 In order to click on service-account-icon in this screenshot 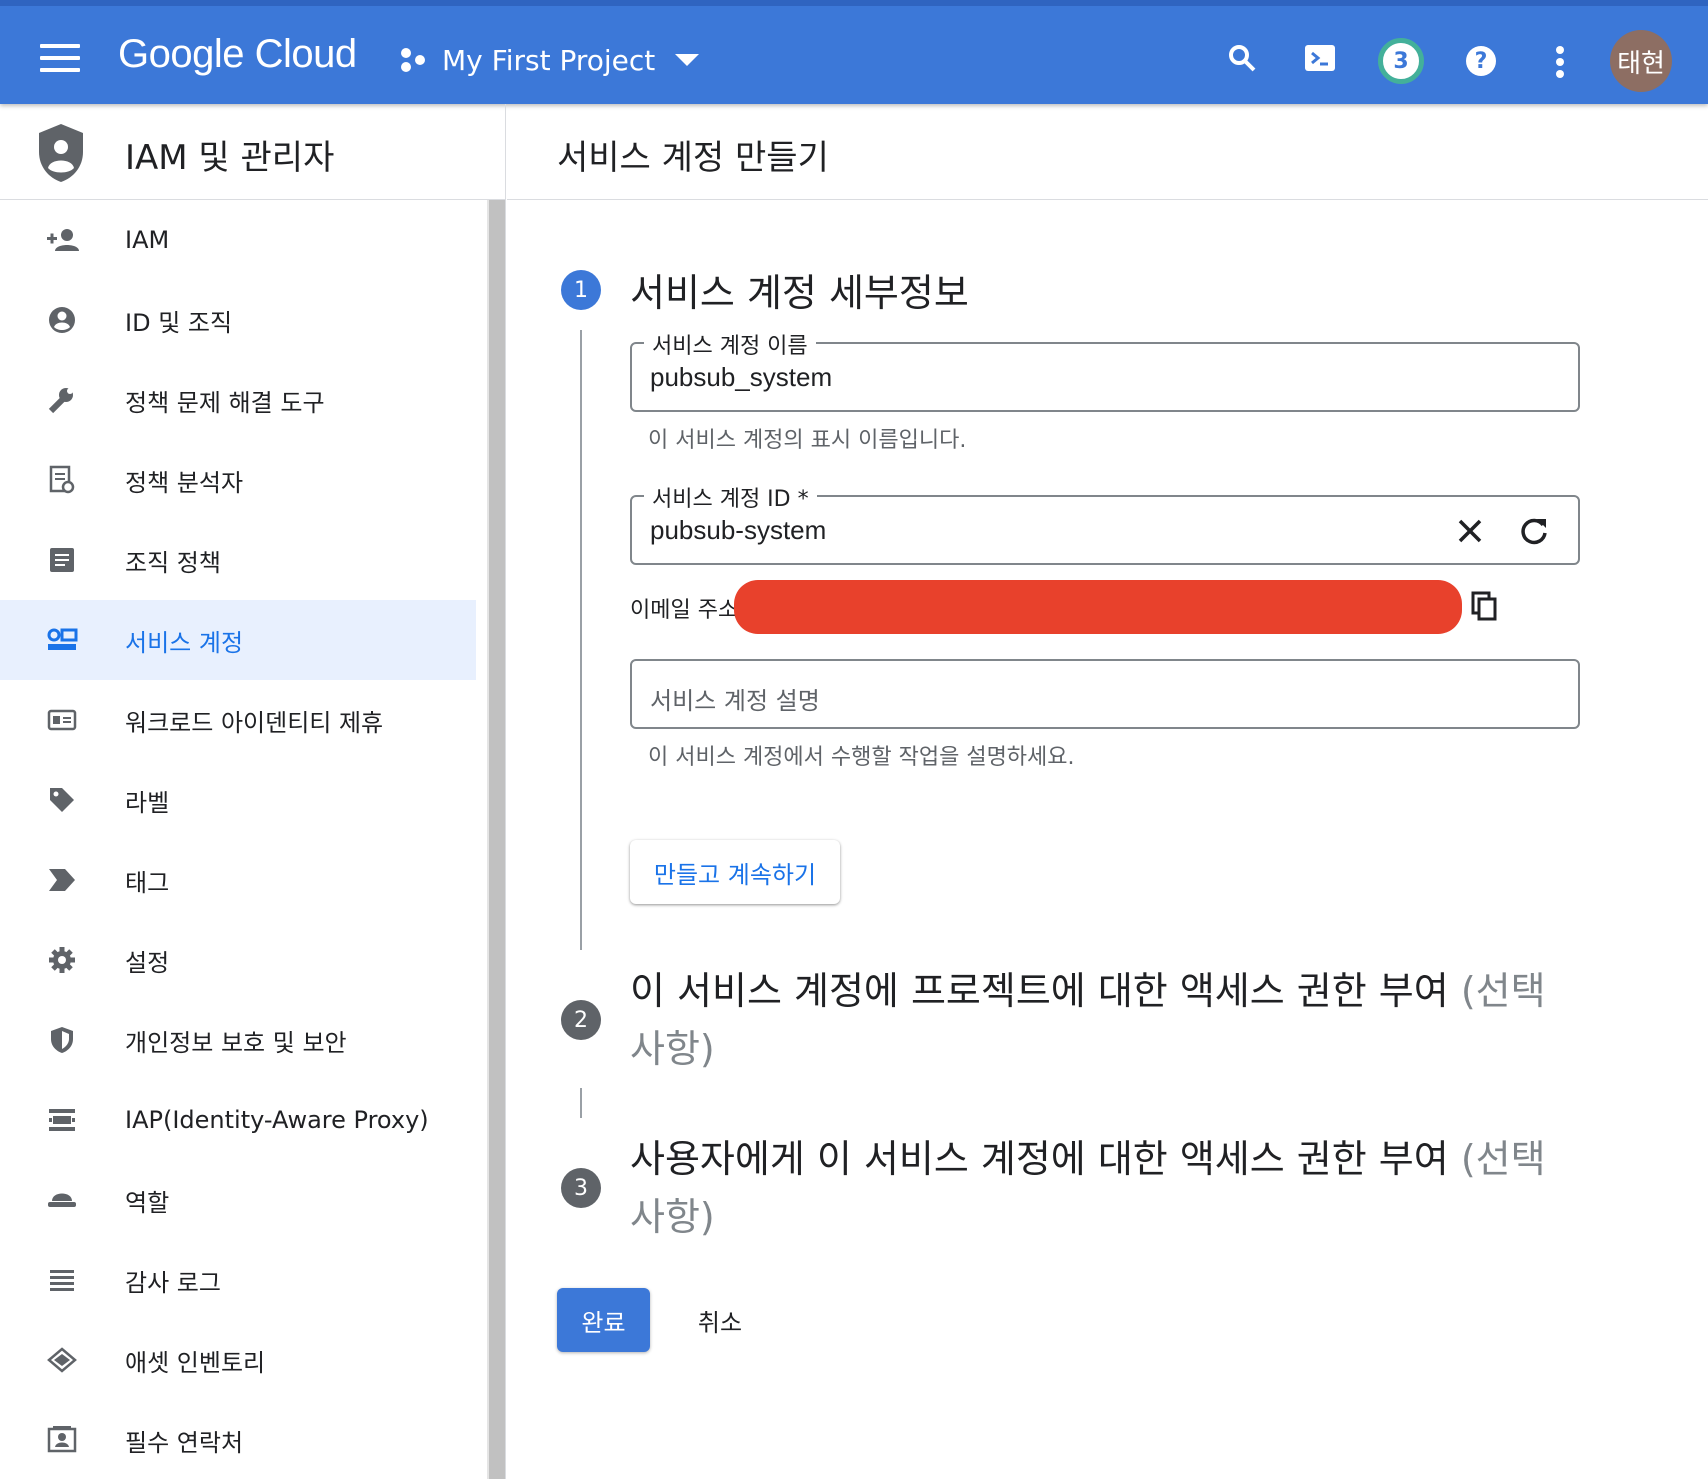, I will do `click(62, 640)`.